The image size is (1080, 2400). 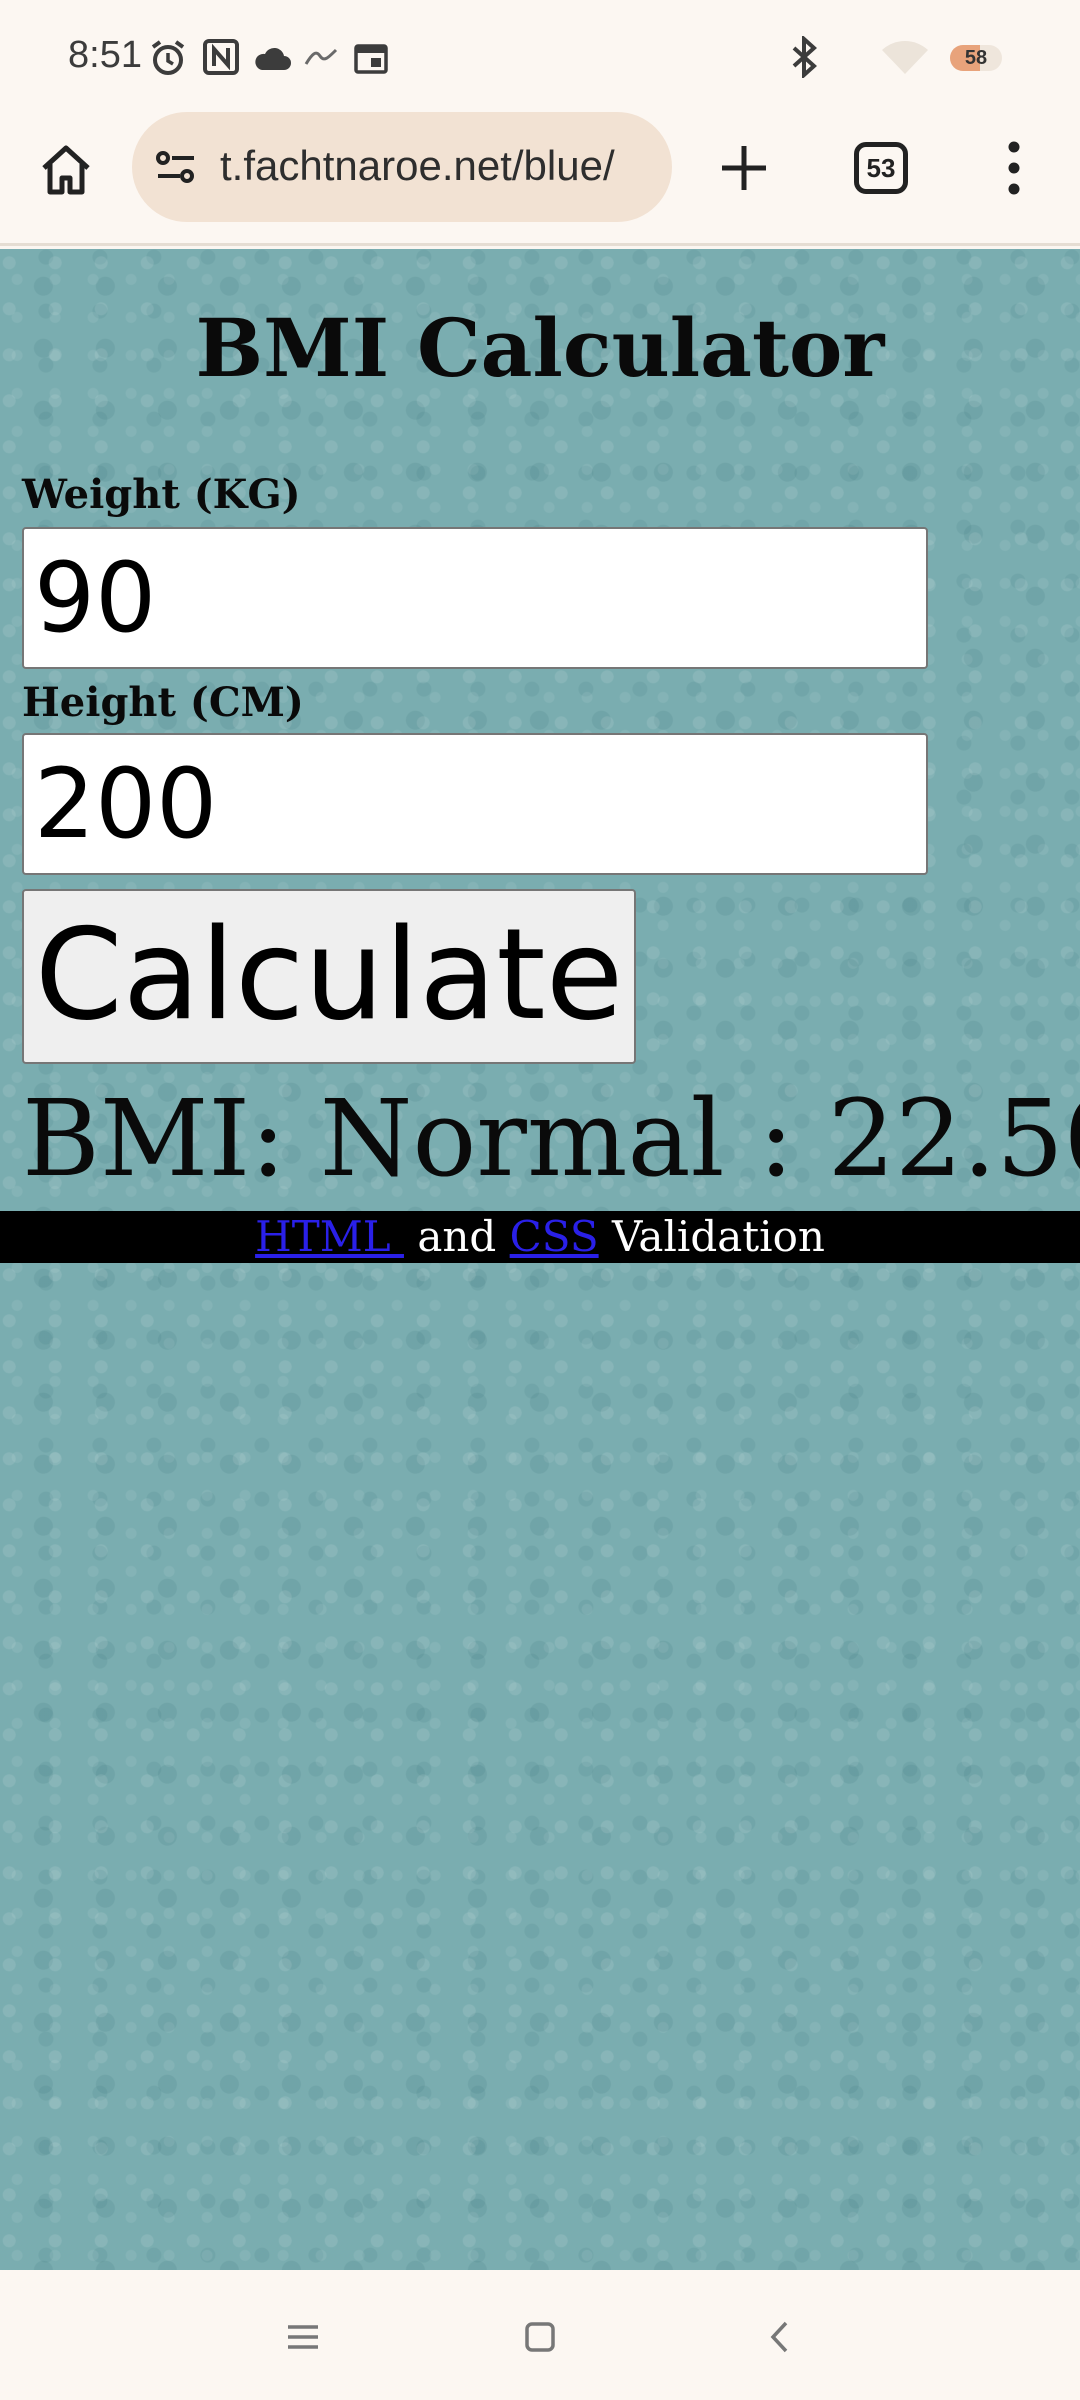 I want to click on validation-footer: HTML and CSS Validation, so click(x=540, y=1237).